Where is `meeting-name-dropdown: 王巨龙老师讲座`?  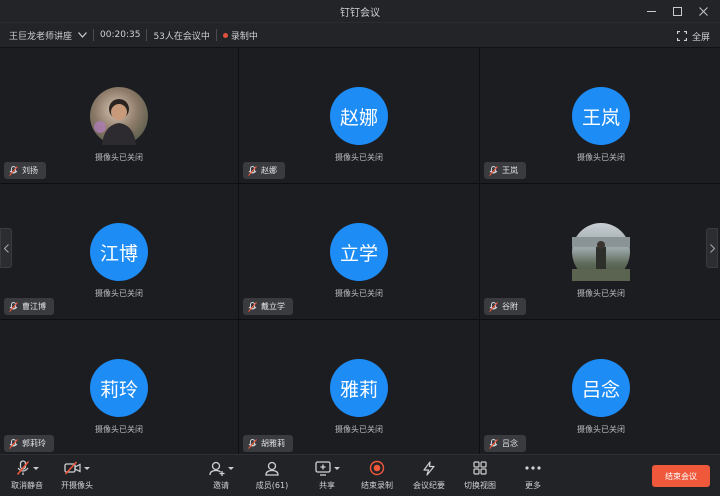
meeting-name-dropdown: 王巨龙老师讲座 is located at coordinates (48, 35).